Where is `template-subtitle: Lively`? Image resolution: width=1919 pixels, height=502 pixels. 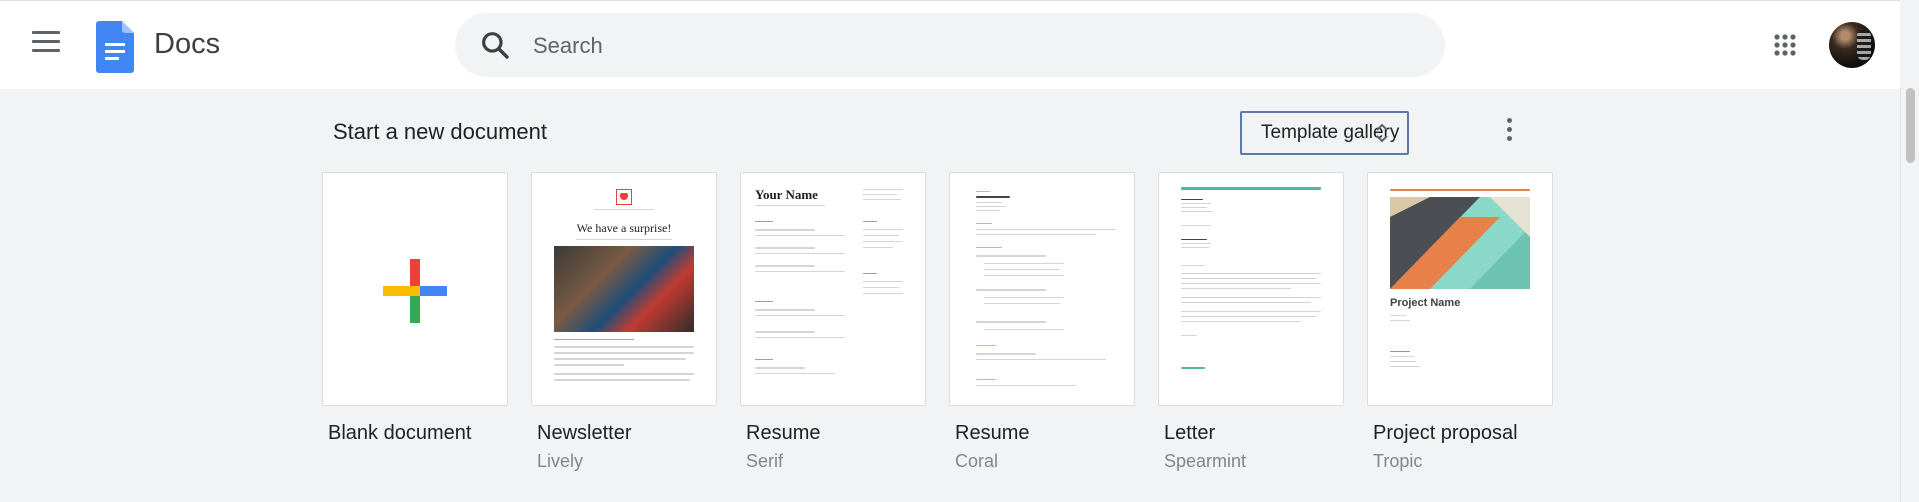
template-subtitle: Lively is located at coordinates (560, 461).